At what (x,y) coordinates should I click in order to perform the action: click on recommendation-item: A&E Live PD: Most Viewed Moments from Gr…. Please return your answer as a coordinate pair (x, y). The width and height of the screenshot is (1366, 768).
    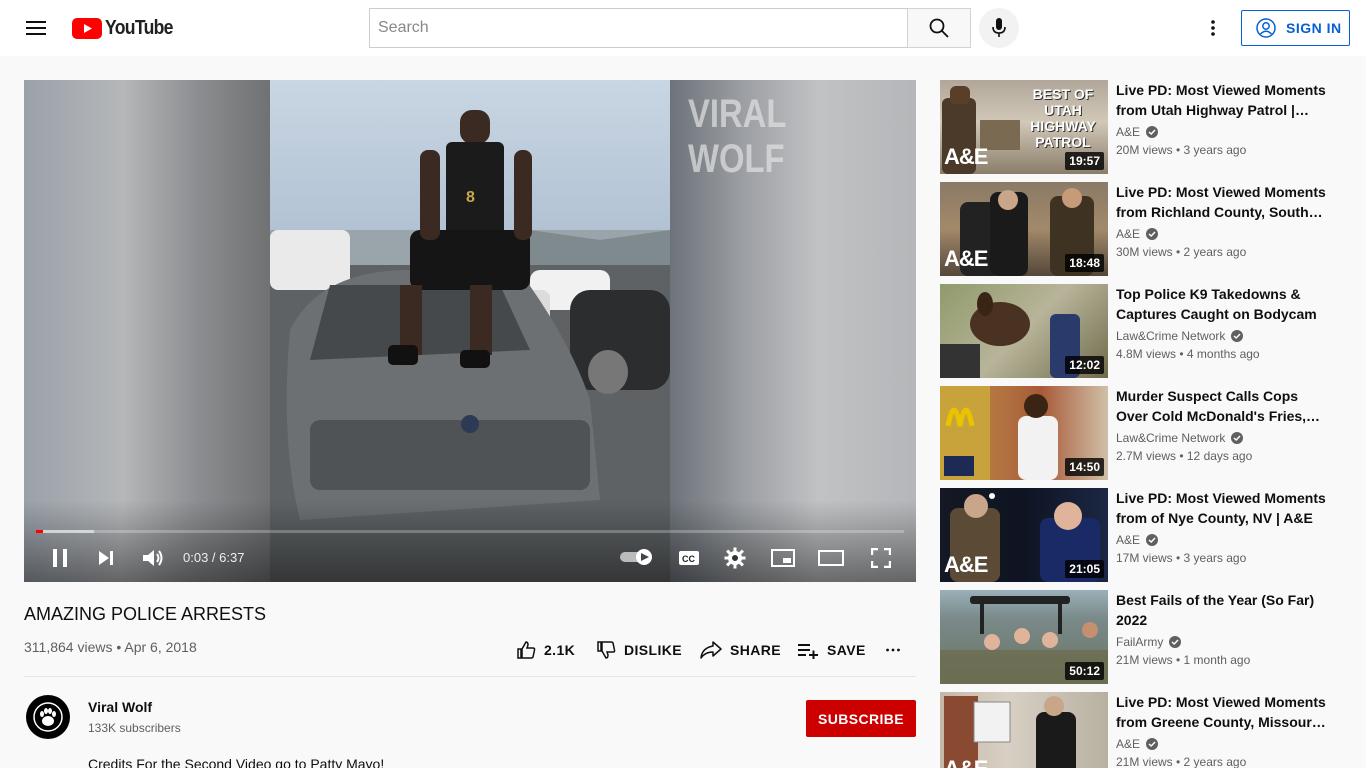
    Looking at the image, I should click on (1145, 730).